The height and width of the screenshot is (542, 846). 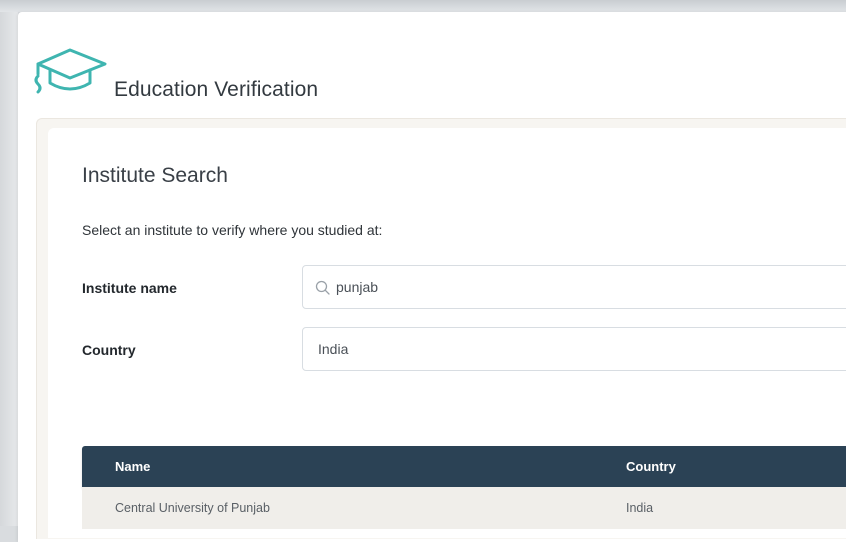 I want to click on institute-search-value: punjab, so click(x=357, y=287).